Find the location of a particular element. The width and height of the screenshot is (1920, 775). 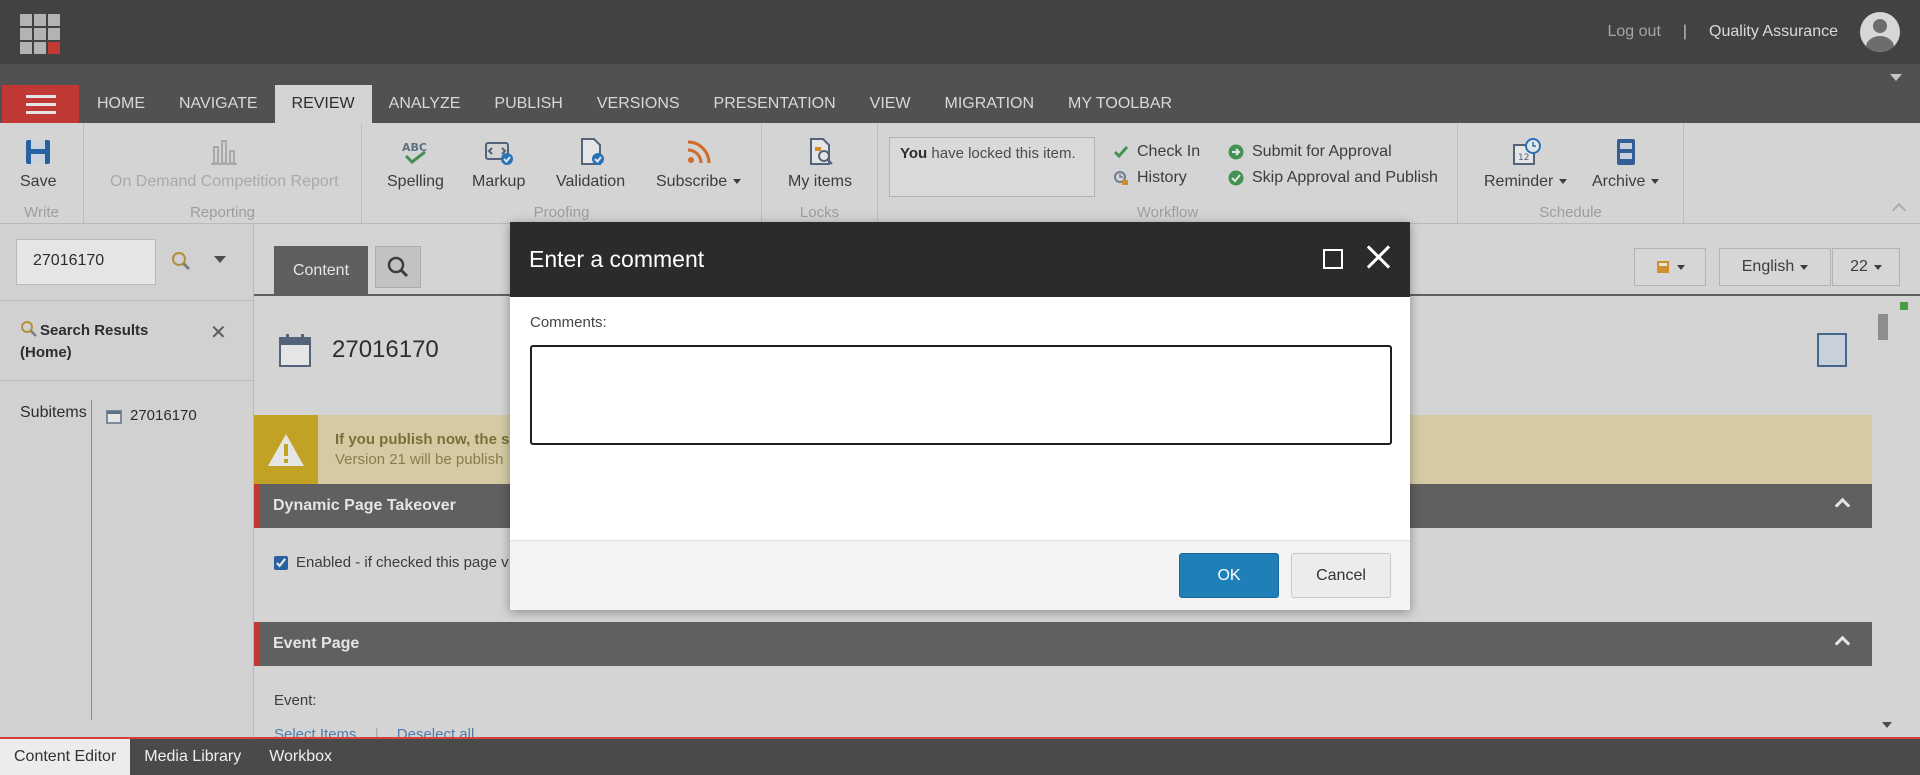

comment-textarea is located at coordinates (961, 395).